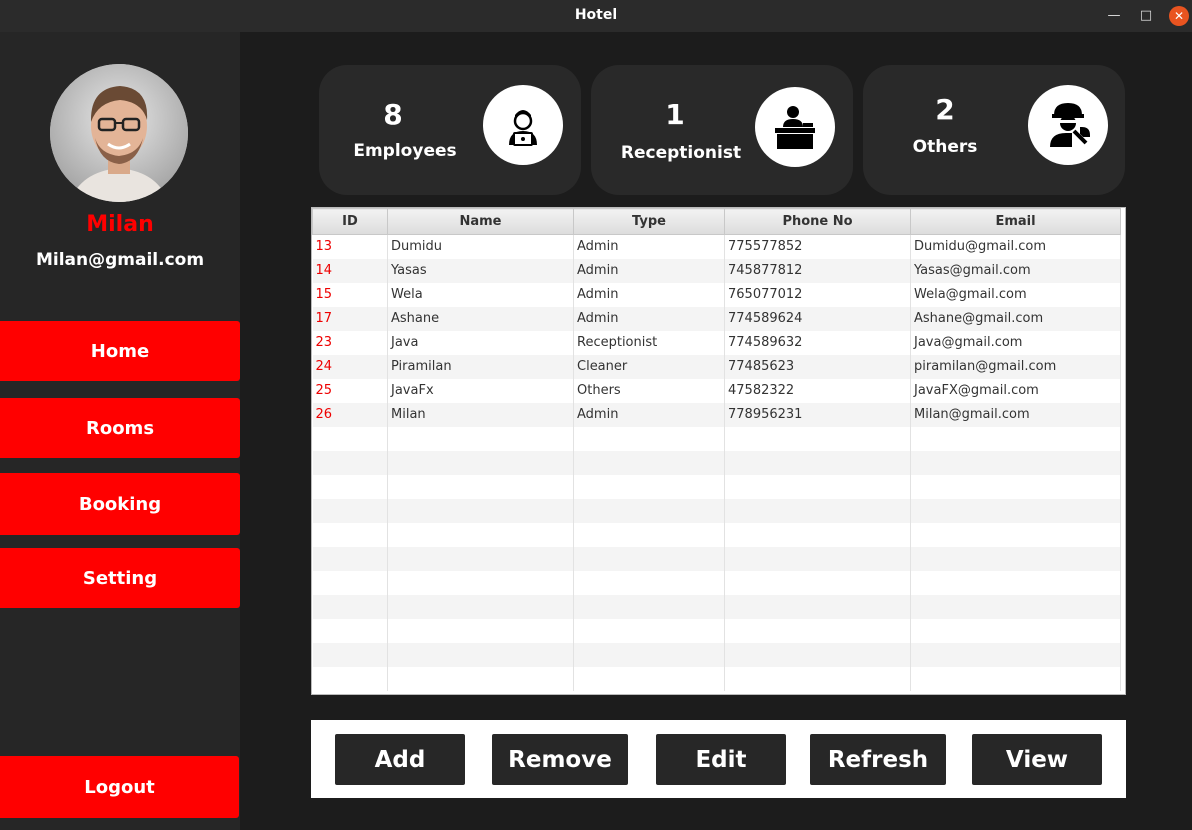 The width and height of the screenshot is (1192, 830). Describe the element at coordinates (817, 318) in the screenshot. I see `table-cell: 774589624` at that location.